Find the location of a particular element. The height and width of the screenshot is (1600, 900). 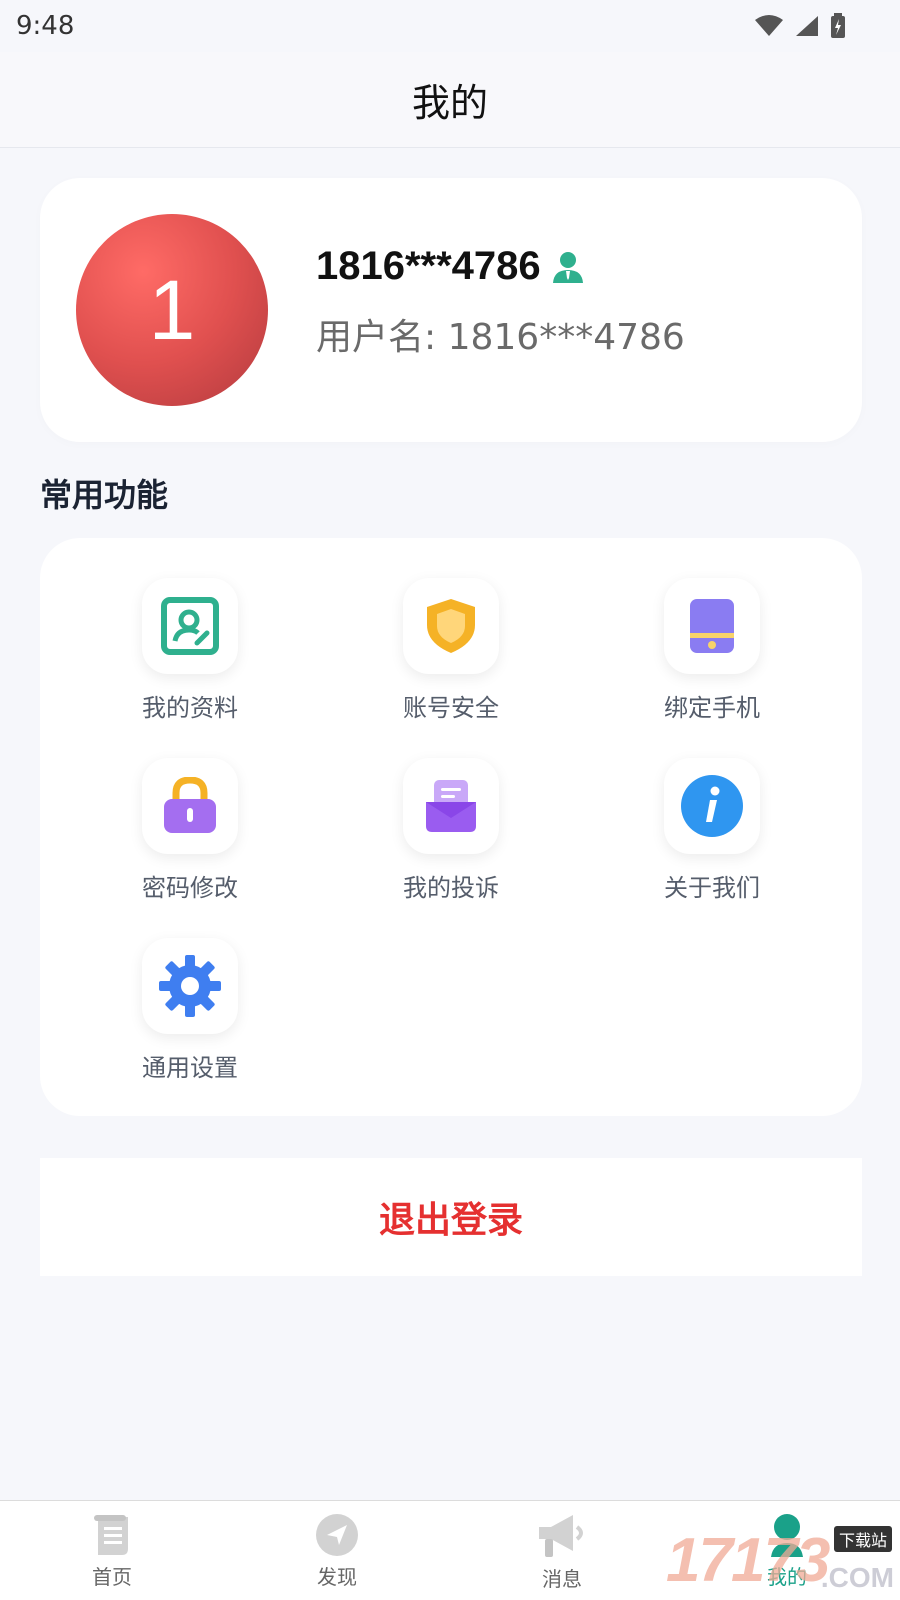

func-general-settings: 通用设置 is located at coordinates (190, 1018).